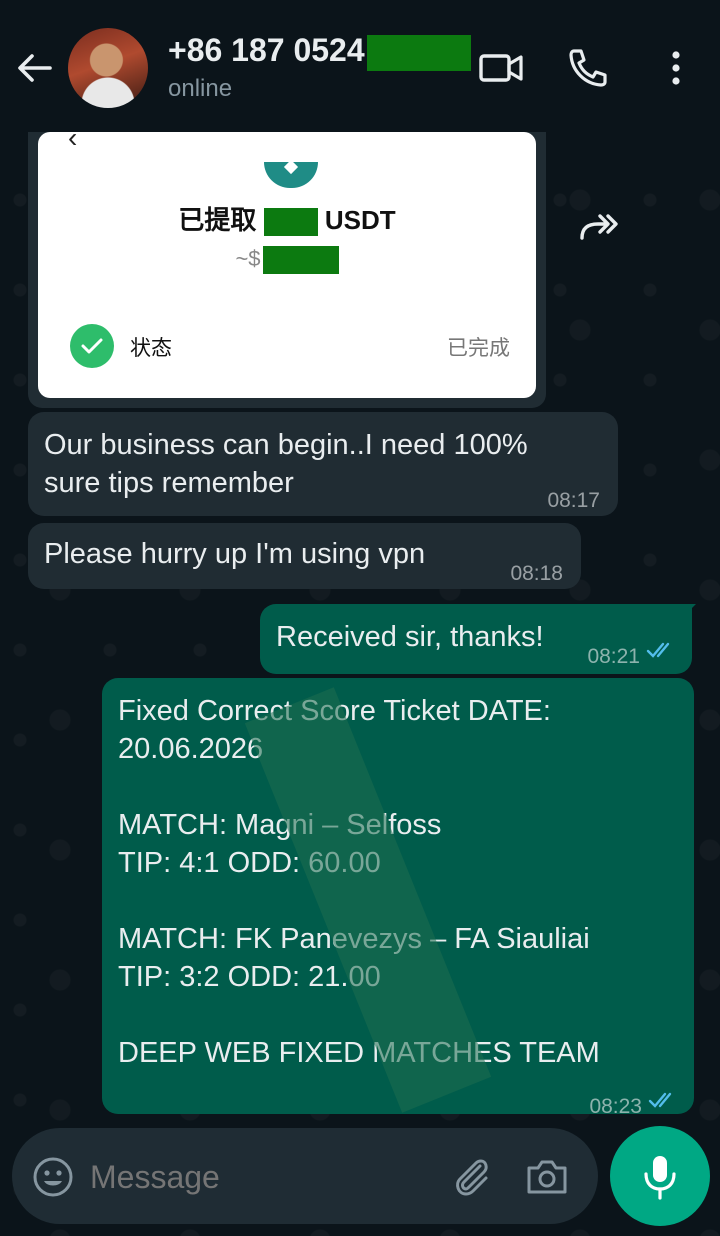  I want to click on check-icon, so click(92, 346).